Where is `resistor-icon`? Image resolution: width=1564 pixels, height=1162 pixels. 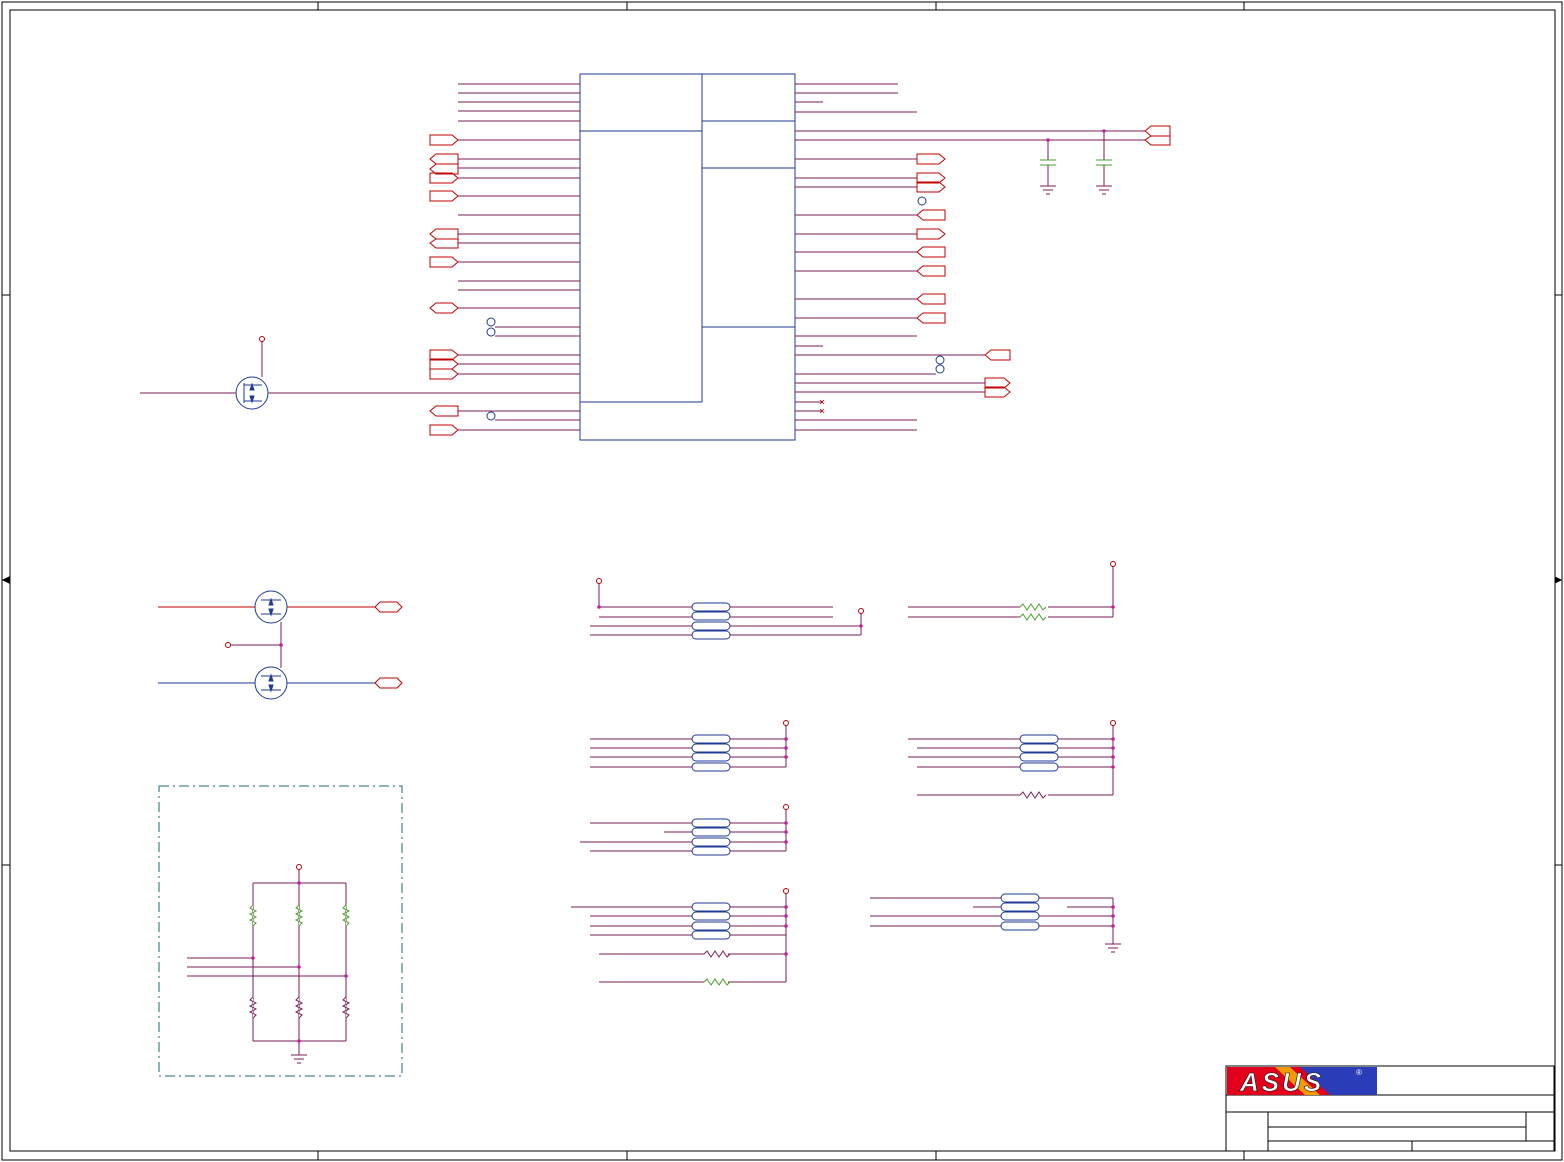 resistor-icon is located at coordinates (1012, 591).